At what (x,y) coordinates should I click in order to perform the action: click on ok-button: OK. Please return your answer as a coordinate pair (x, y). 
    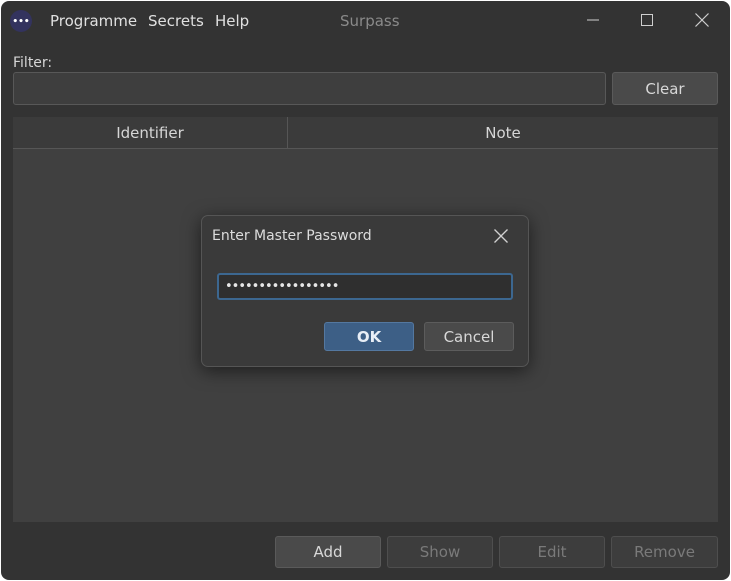
    Looking at the image, I should click on (369, 336).